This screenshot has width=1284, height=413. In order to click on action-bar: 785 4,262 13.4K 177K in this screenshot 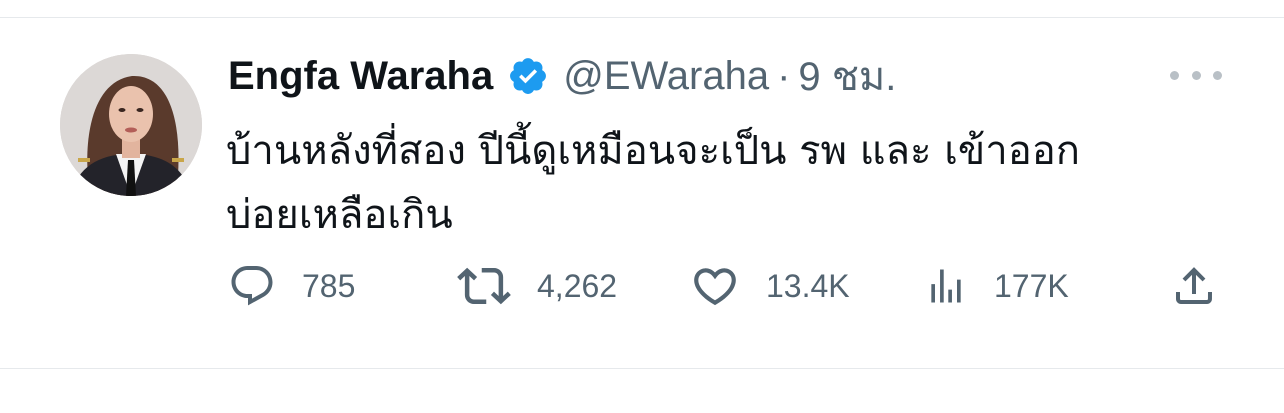, I will do `click(642, 286)`.